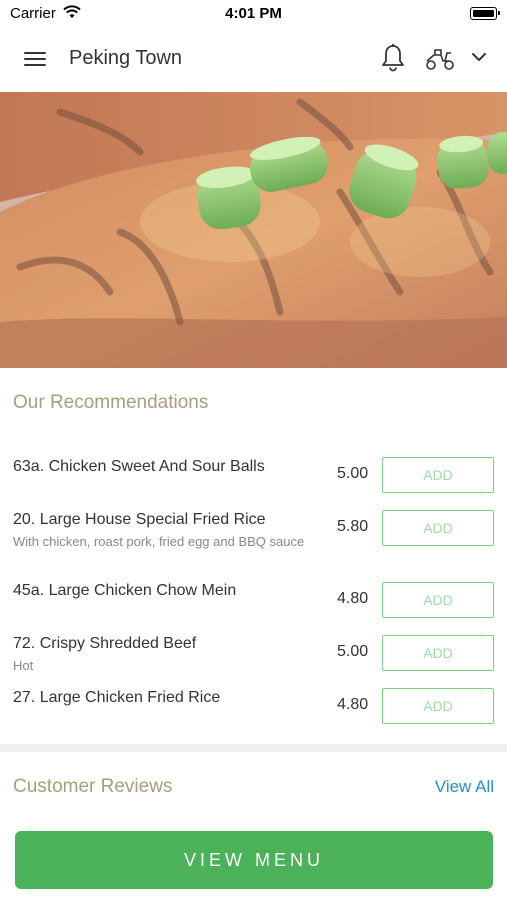  What do you see at coordinates (464, 787) in the screenshot?
I see `view-all-link: View All` at bounding box center [464, 787].